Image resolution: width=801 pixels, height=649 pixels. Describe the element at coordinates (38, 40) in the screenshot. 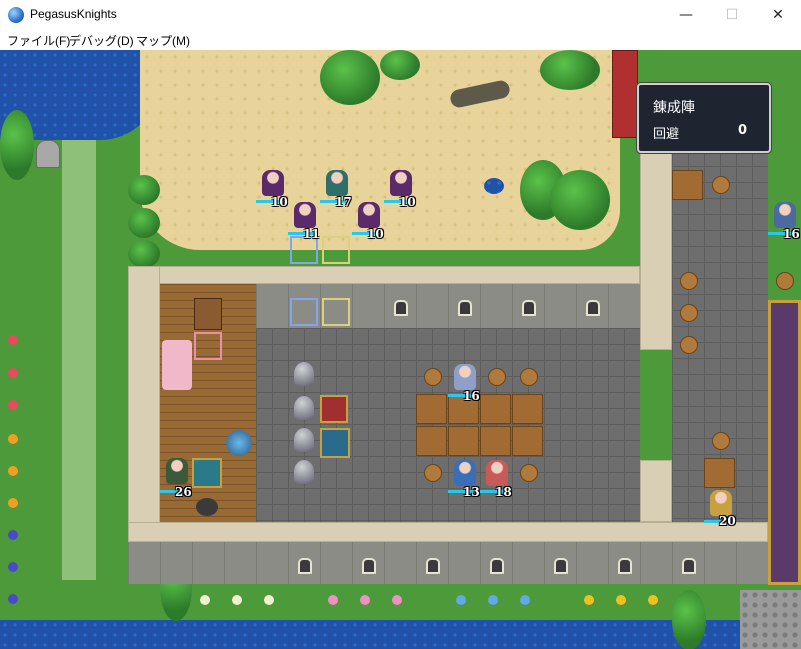

I see `menu-file: ファイル(F)` at that location.